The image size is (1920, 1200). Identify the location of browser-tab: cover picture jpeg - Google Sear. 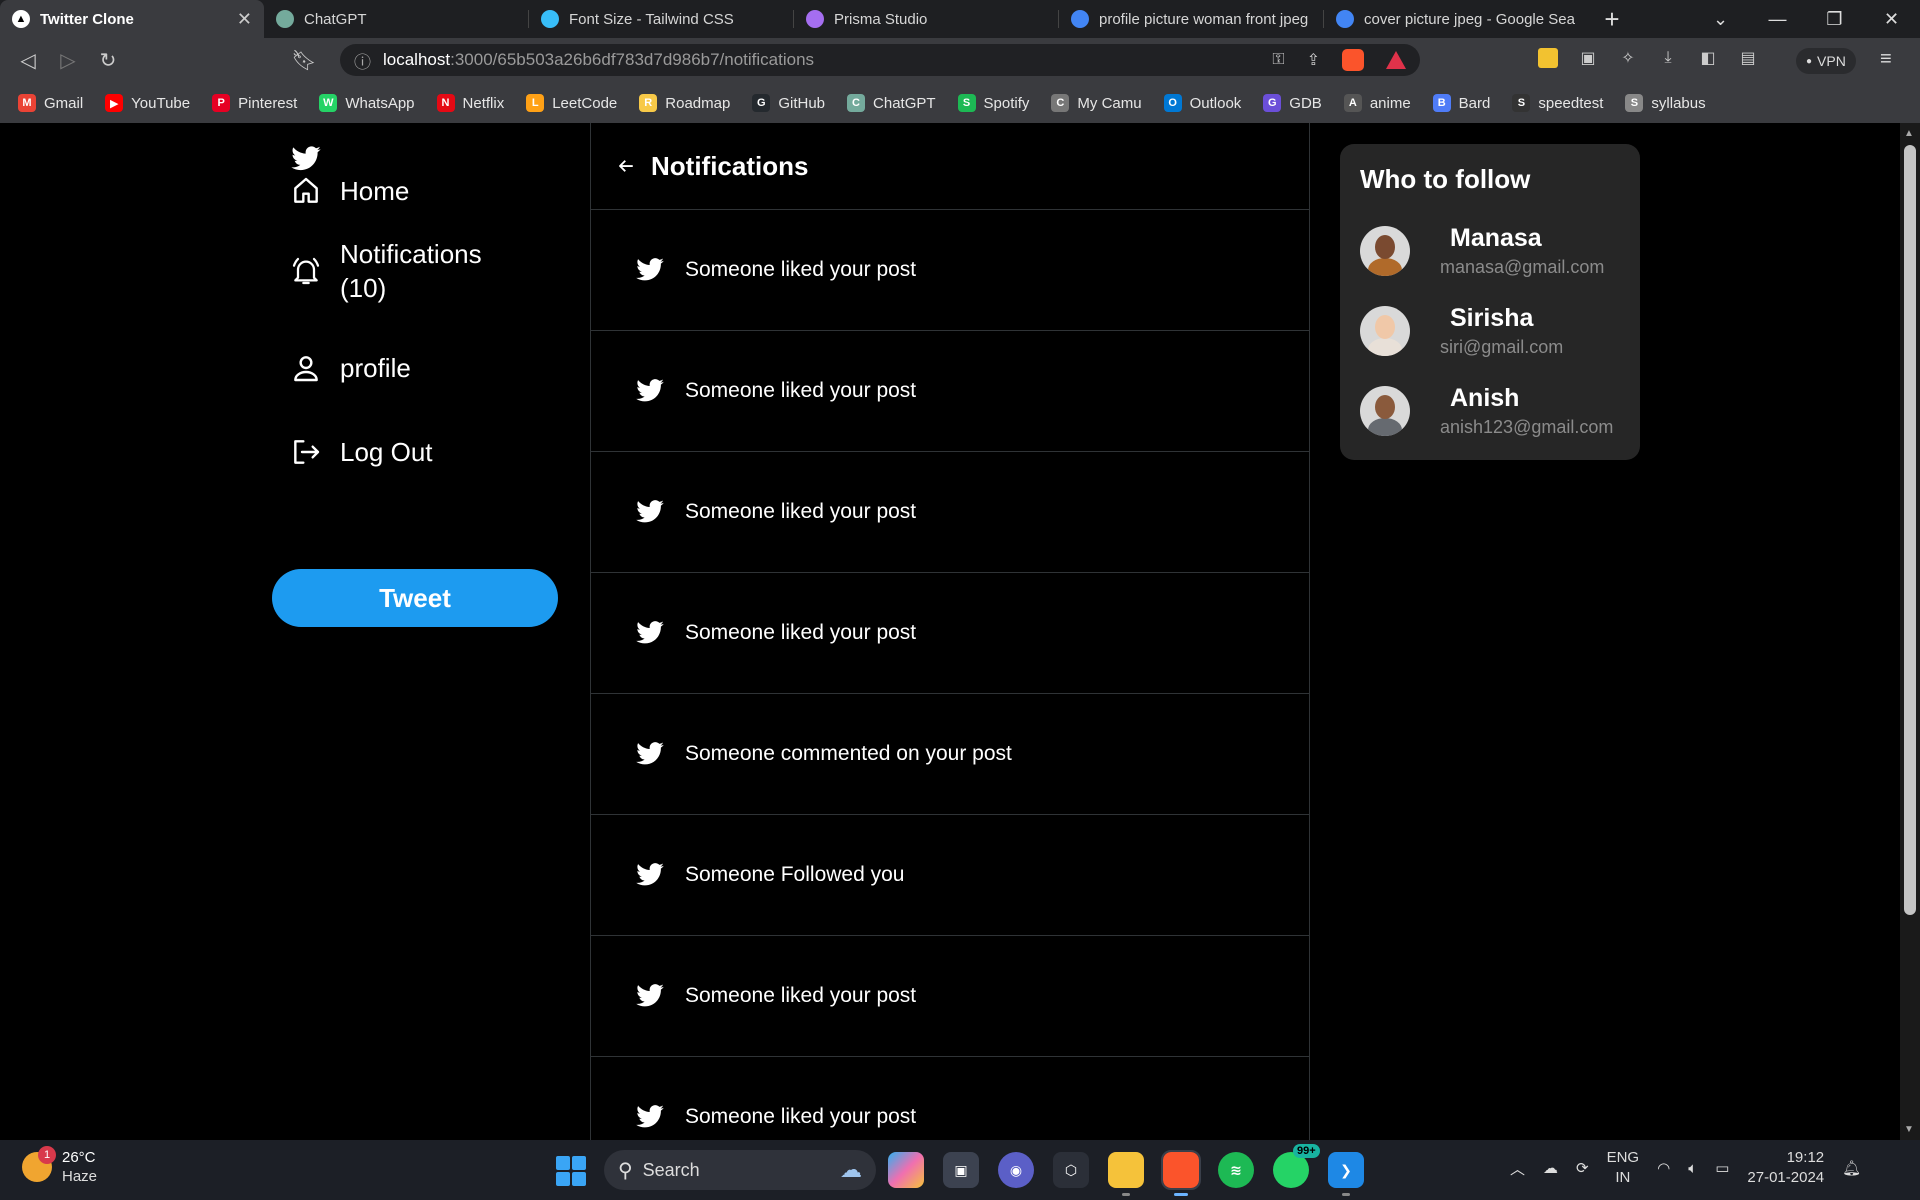
(1456, 19).